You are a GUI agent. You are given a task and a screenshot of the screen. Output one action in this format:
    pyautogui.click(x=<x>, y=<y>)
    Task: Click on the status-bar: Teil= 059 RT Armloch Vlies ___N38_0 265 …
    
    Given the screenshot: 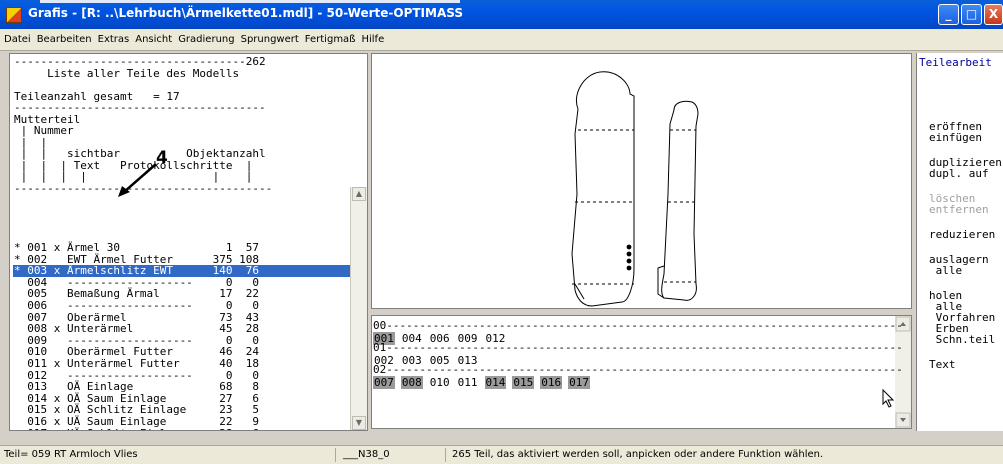 What is the action you would take?
    pyautogui.click(x=501, y=454)
    